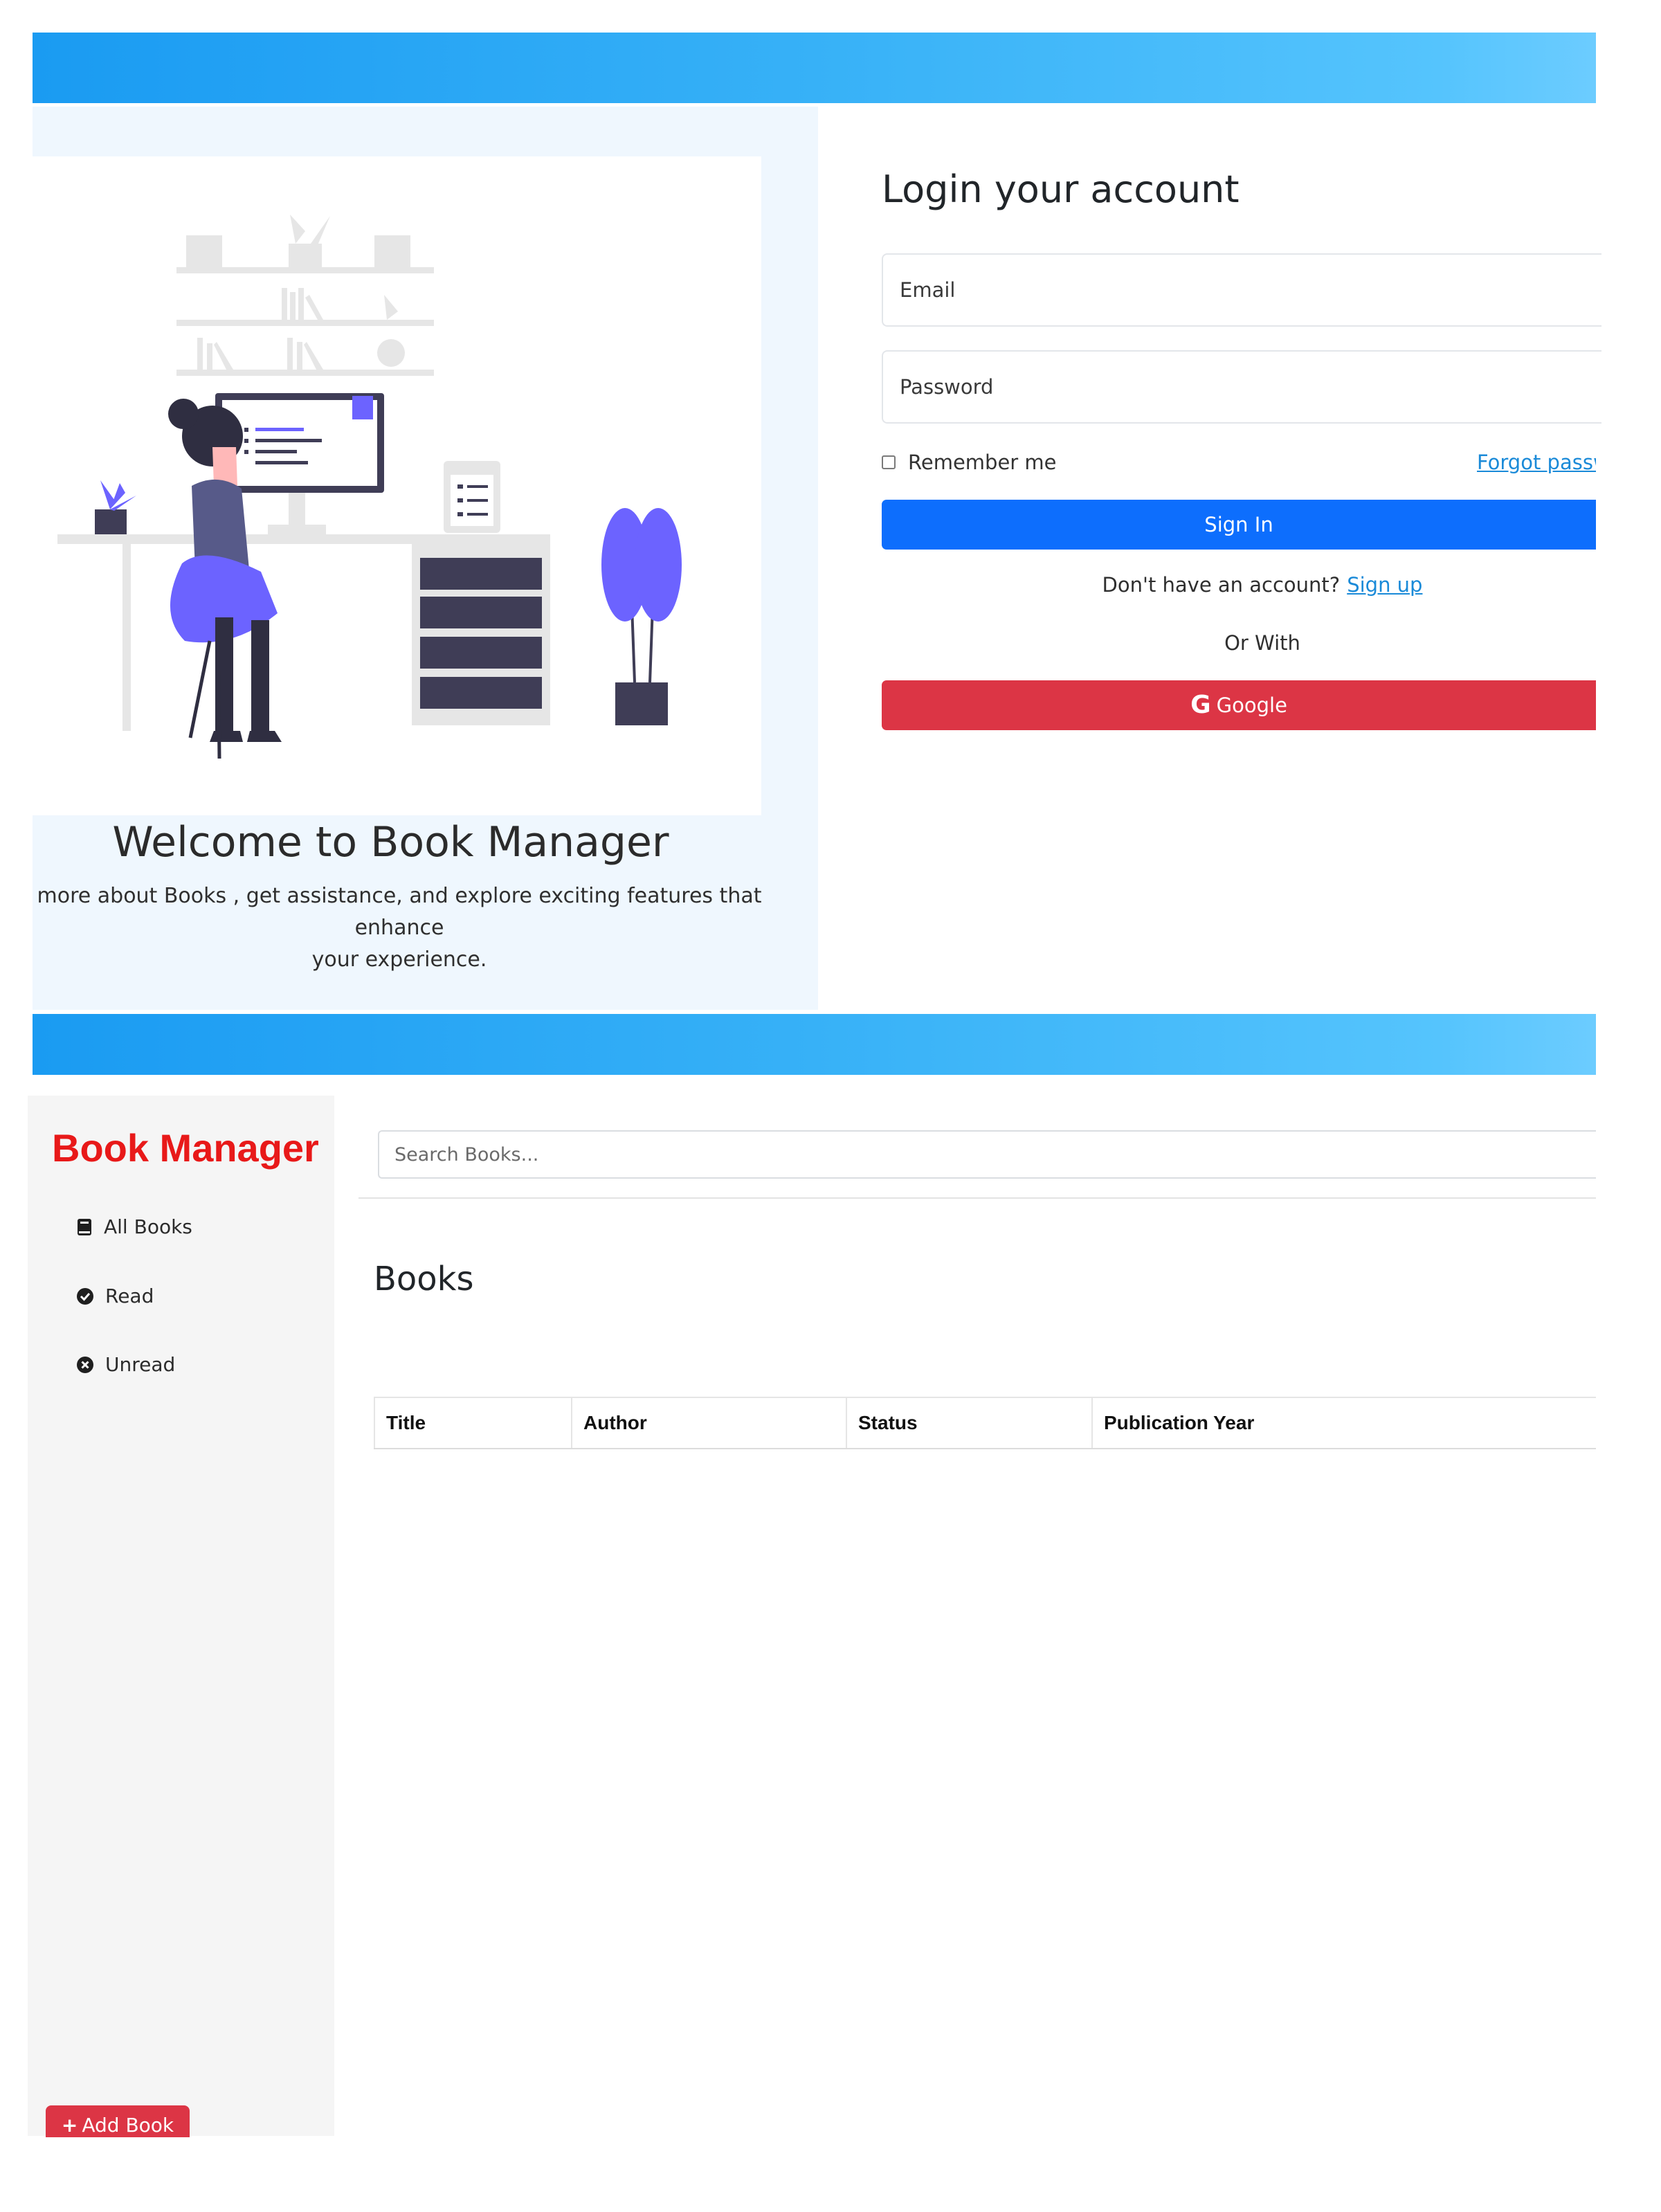 This screenshot has height=2212, width=1661. What do you see at coordinates (69, 2125) in the screenshot?
I see `plus-icon: +` at bounding box center [69, 2125].